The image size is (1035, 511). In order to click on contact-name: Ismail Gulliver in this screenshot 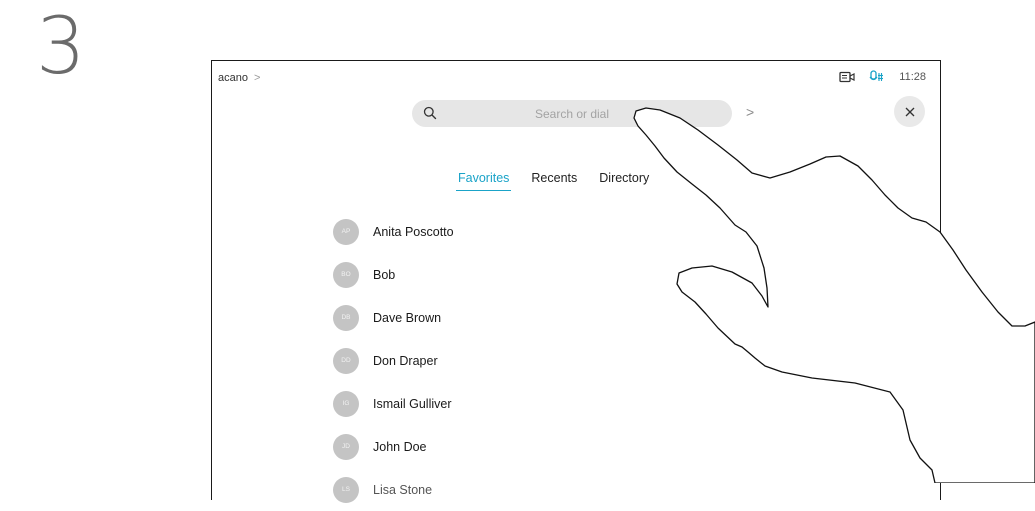, I will do `click(412, 403)`.